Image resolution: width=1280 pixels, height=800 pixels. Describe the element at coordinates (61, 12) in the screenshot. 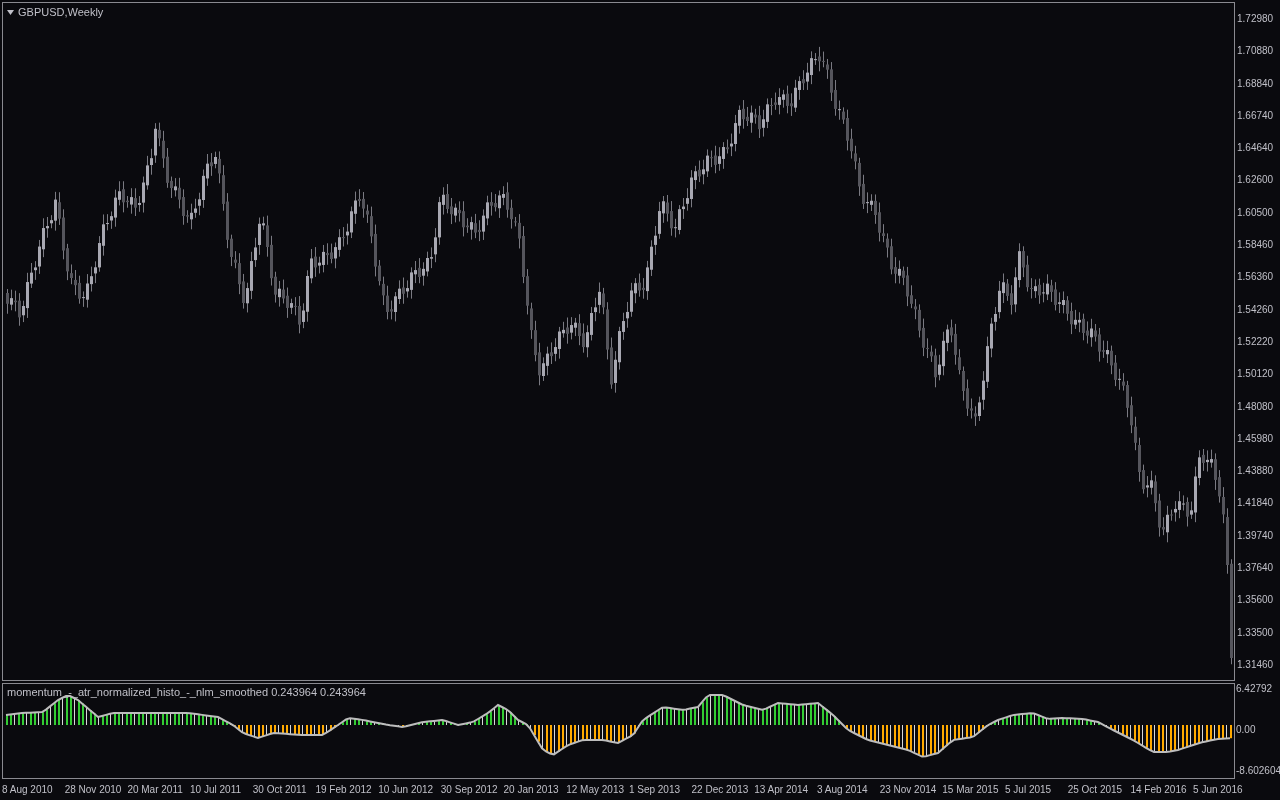

I see `chart-title: GBPUSD,Weekly` at that location.